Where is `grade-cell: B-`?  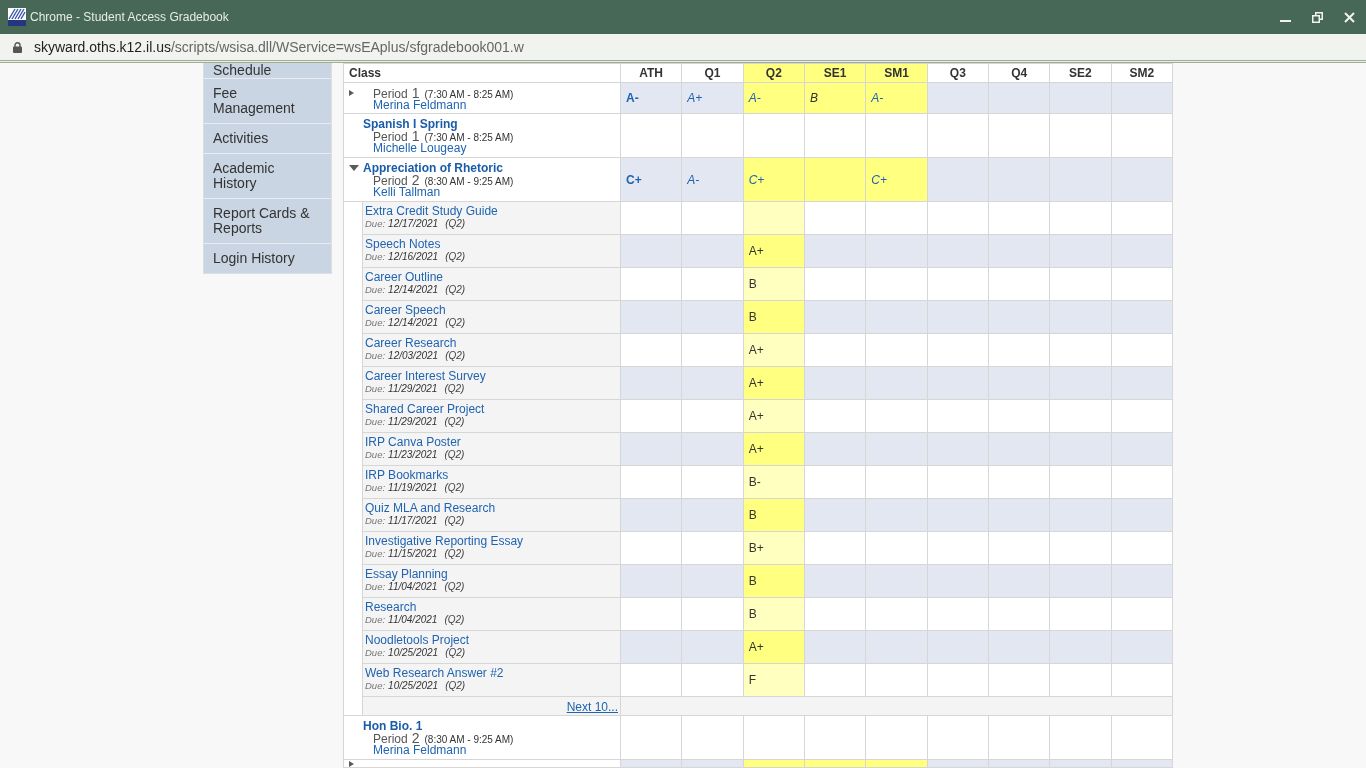 grade-cell: B- is located at coordinates (774, 482).